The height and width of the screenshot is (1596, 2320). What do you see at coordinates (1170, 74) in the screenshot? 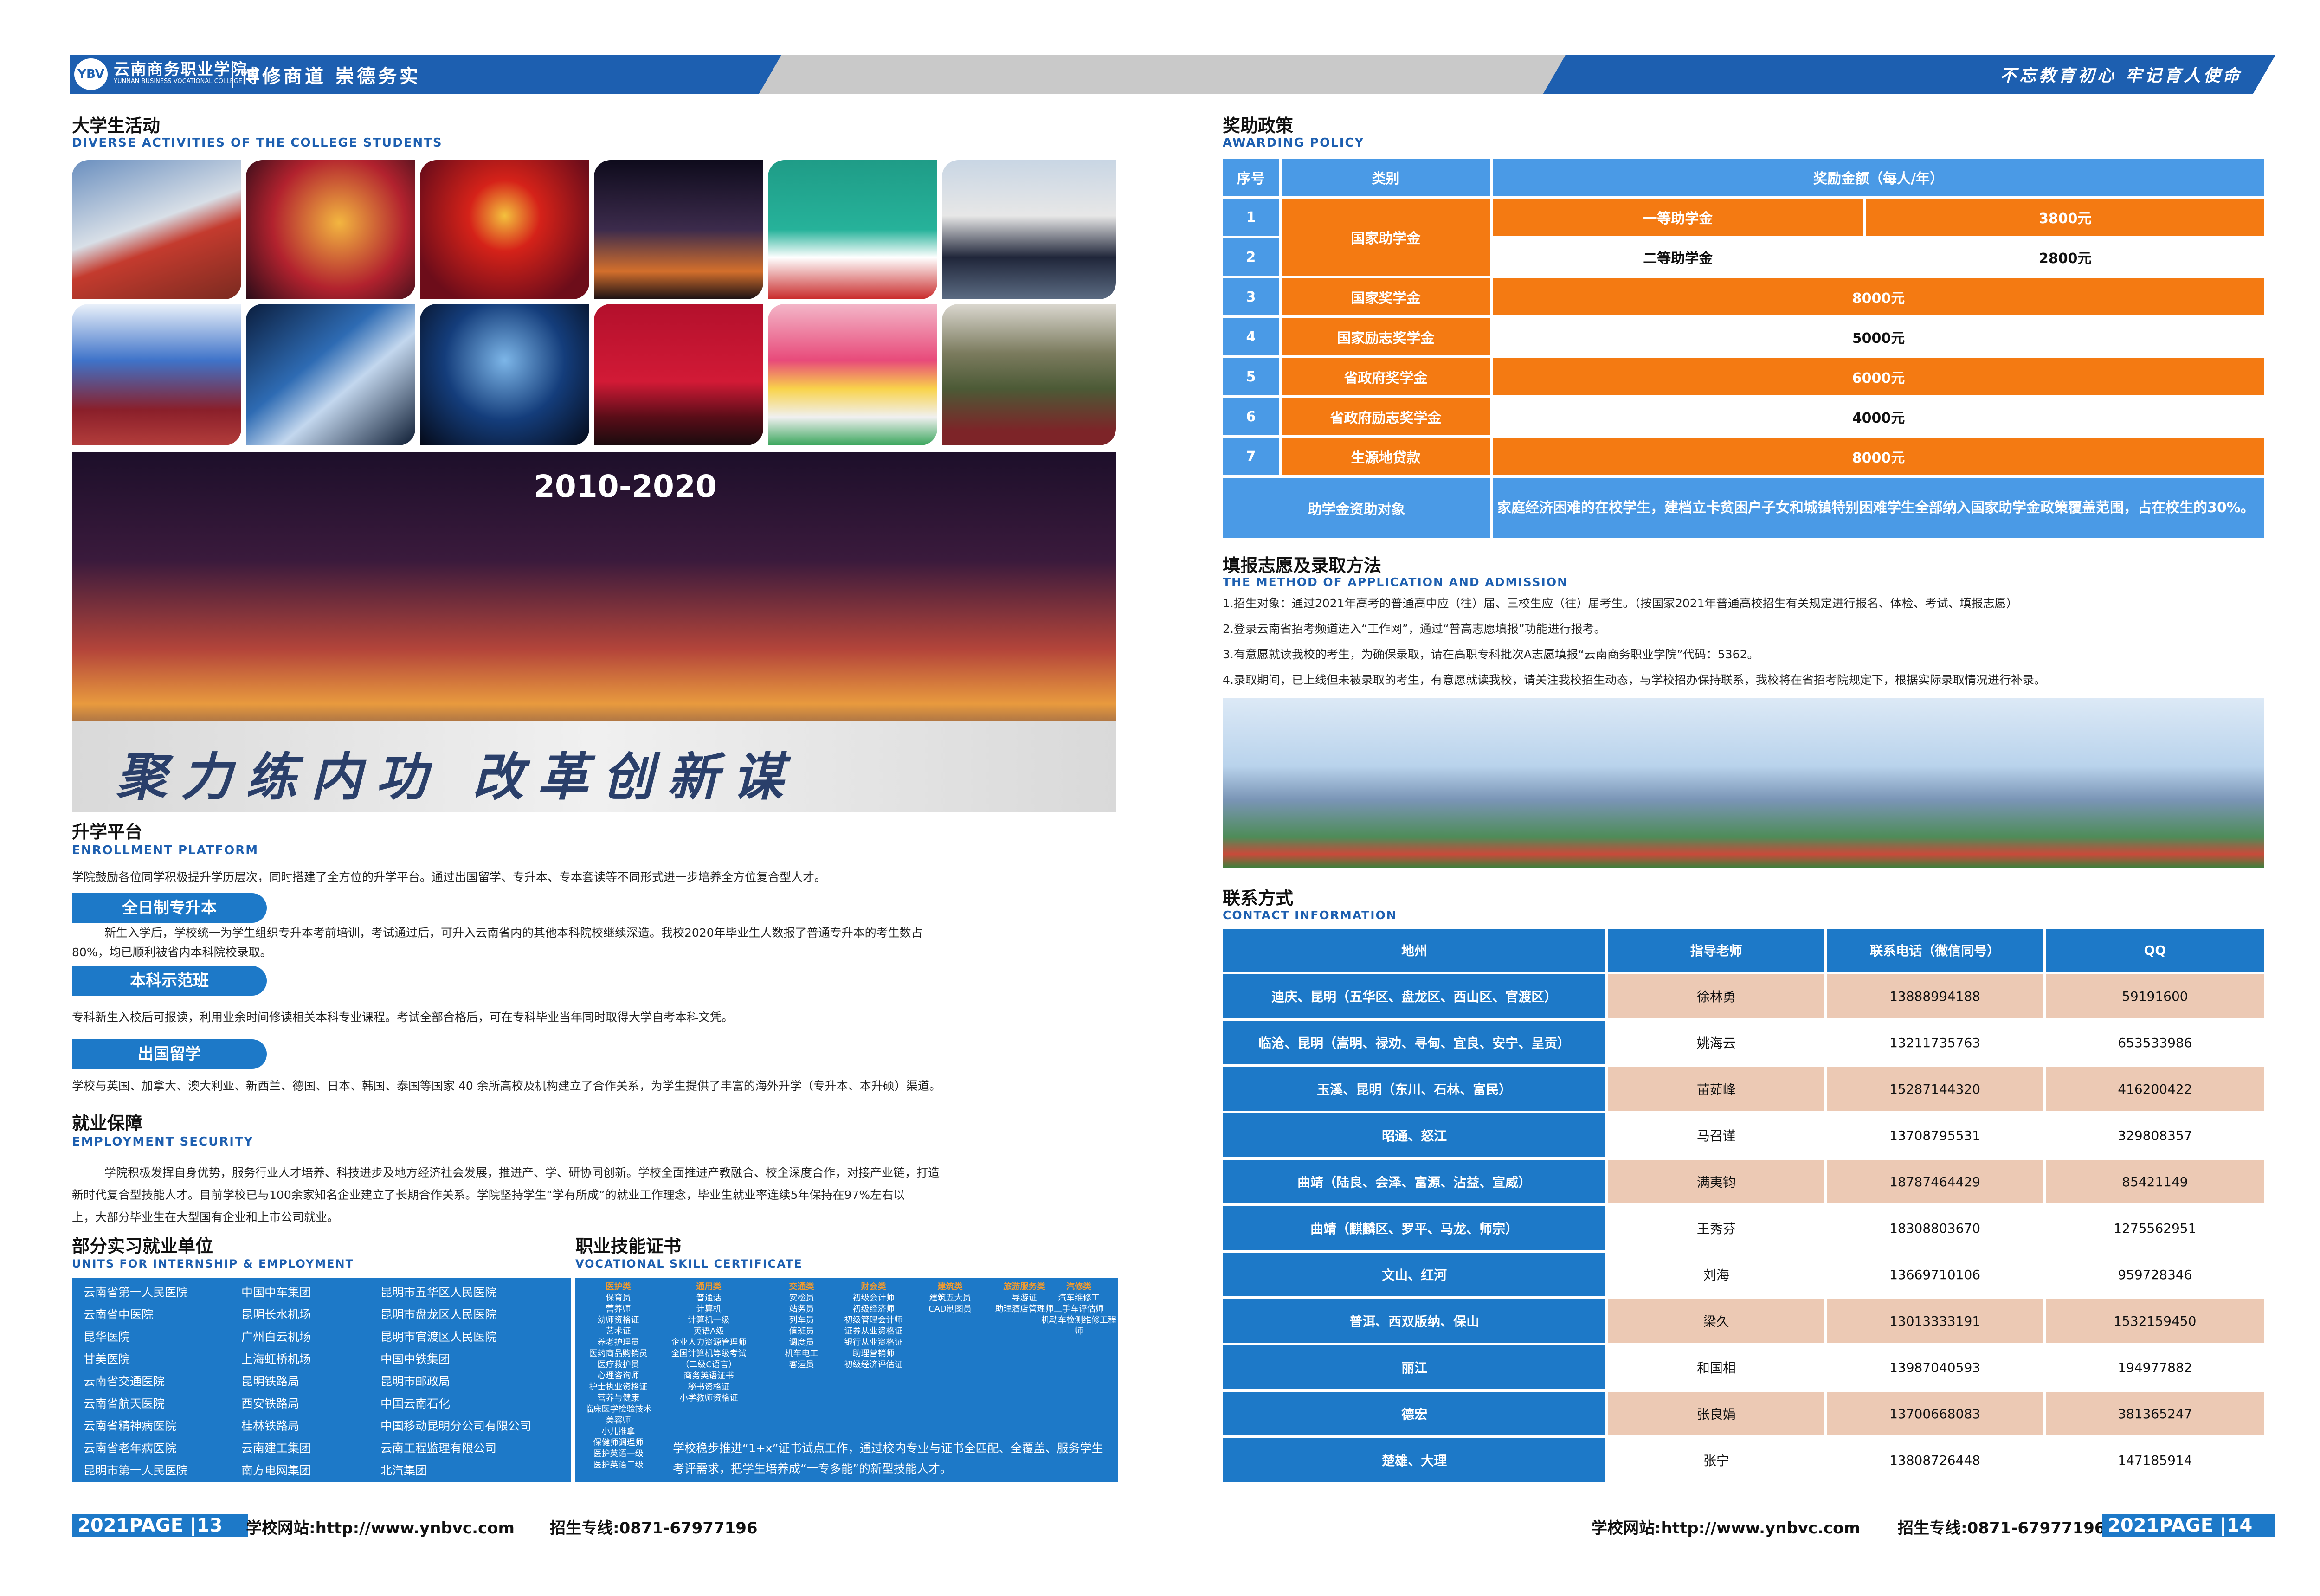
I see `header-band-middle` at bounding box center [1170, 74].